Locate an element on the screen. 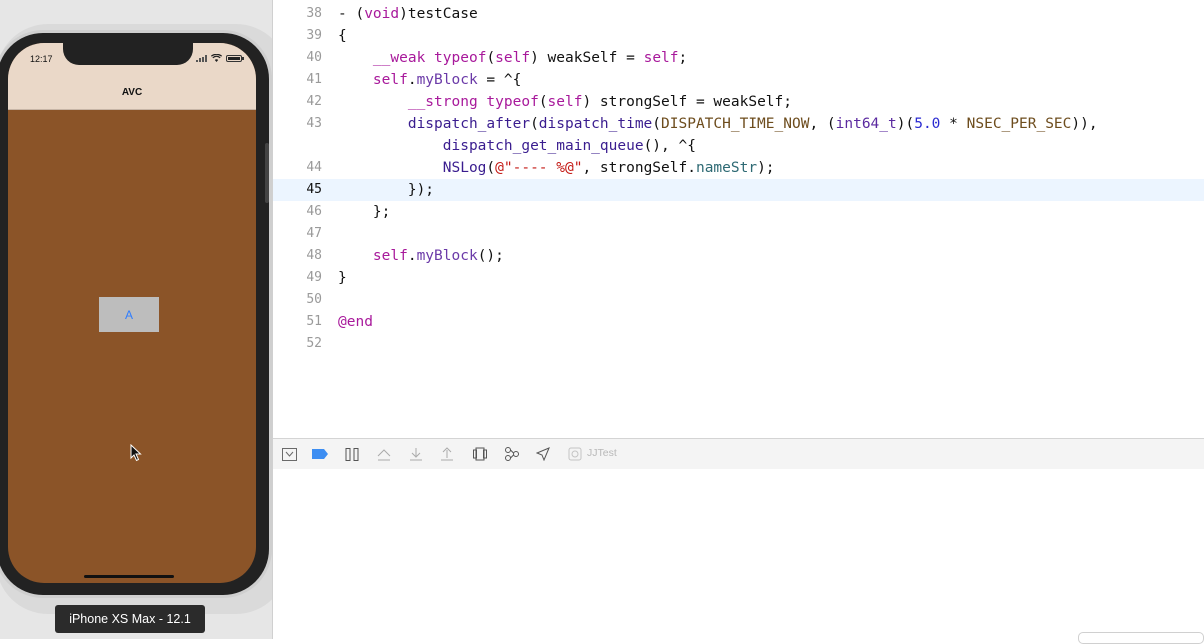 The height and width of the screenshot is (644, 1204). line-number: 50 is located at coordinates (297, 300).